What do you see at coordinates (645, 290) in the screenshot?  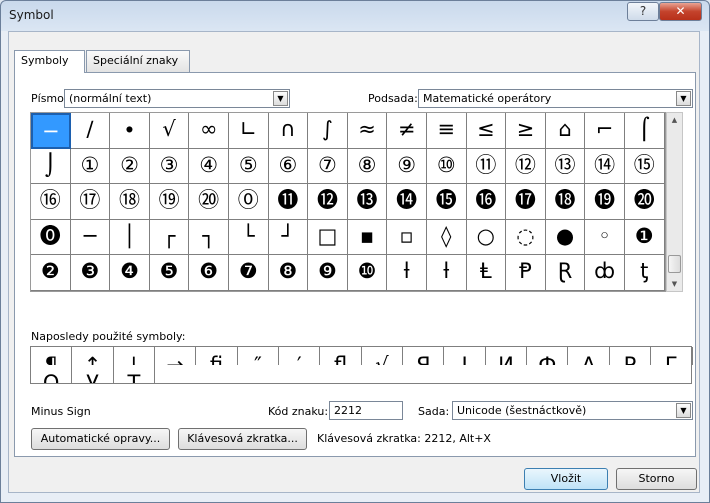 I see `symbol-cell` at bounding box center [645, 290].